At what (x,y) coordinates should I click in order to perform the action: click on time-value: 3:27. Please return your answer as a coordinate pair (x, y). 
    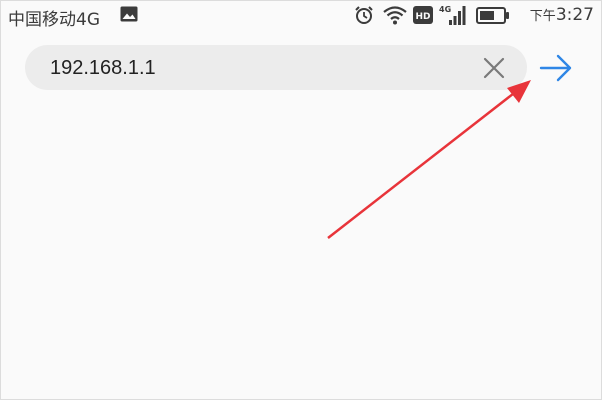
    Looking at the image, I should click on (574, 15).